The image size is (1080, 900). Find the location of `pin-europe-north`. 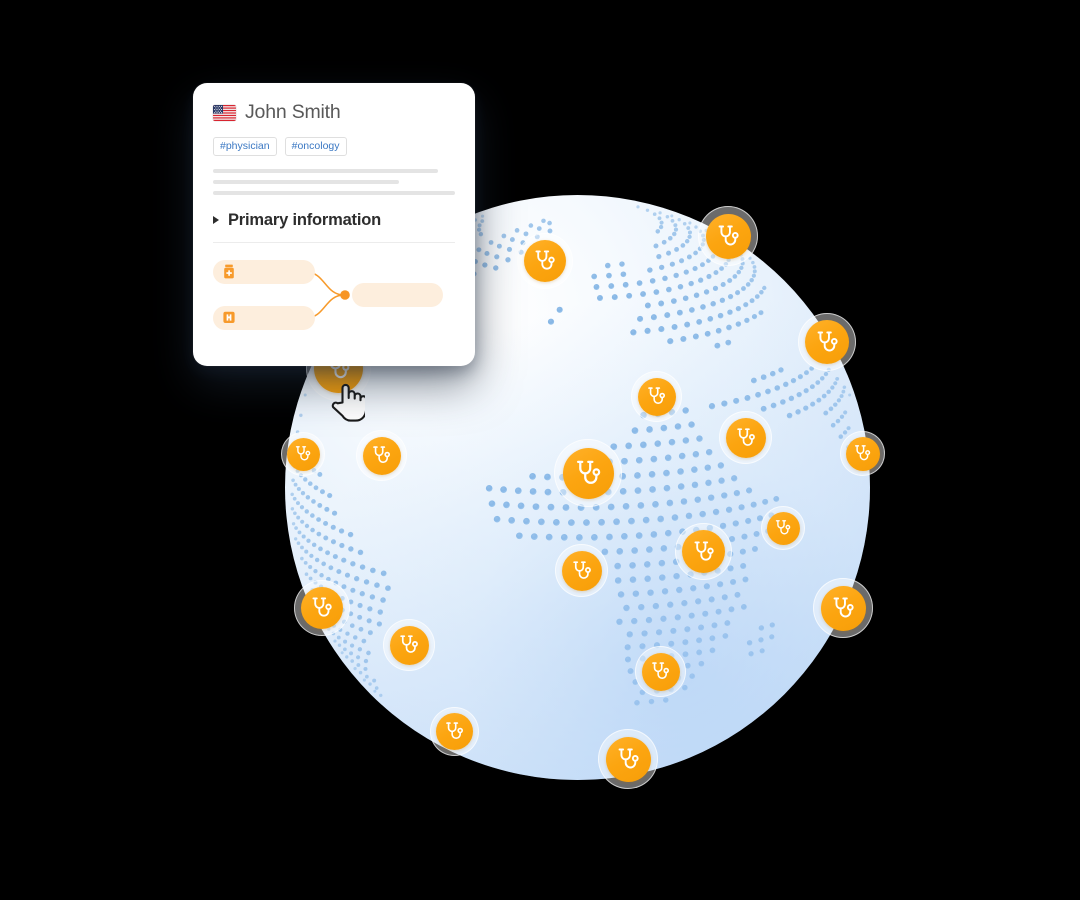

pin-europe-north is located at coordinates (827, 342).